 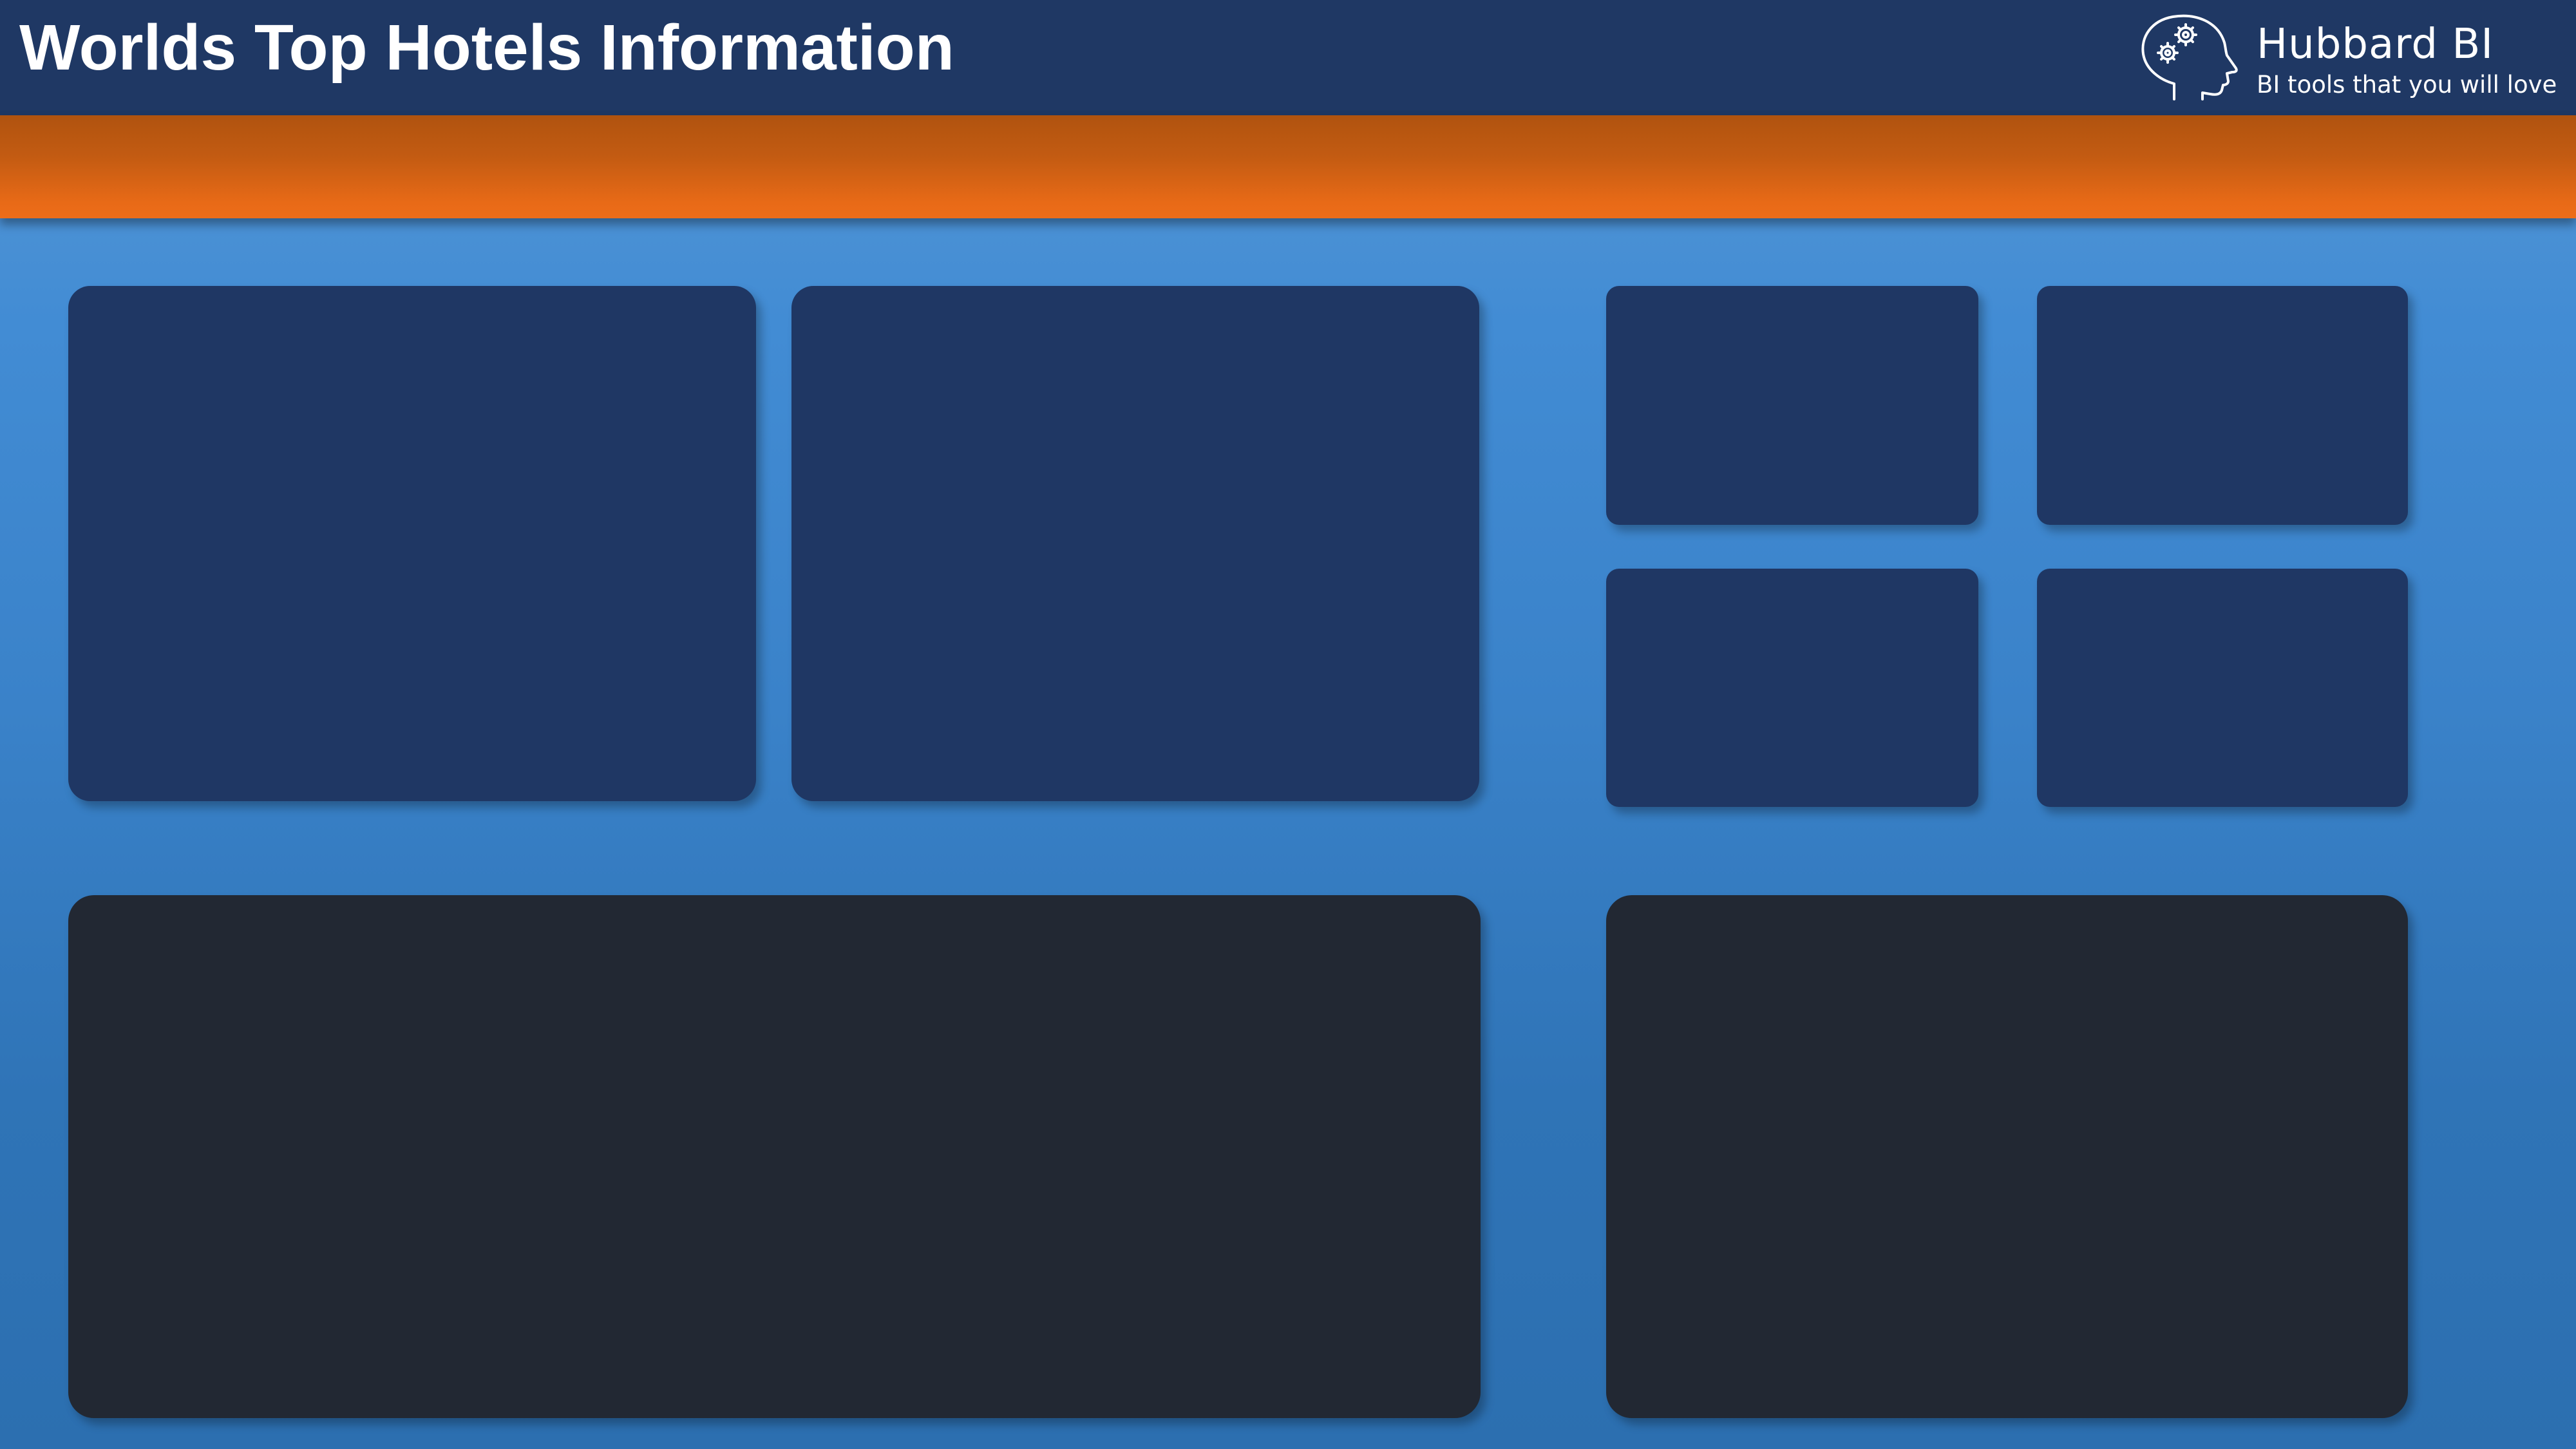 What do you see at coordinates (2007, 1157) in the screenshot?
I see `panel-bottom-right` at bounding box center [2007, 1157].